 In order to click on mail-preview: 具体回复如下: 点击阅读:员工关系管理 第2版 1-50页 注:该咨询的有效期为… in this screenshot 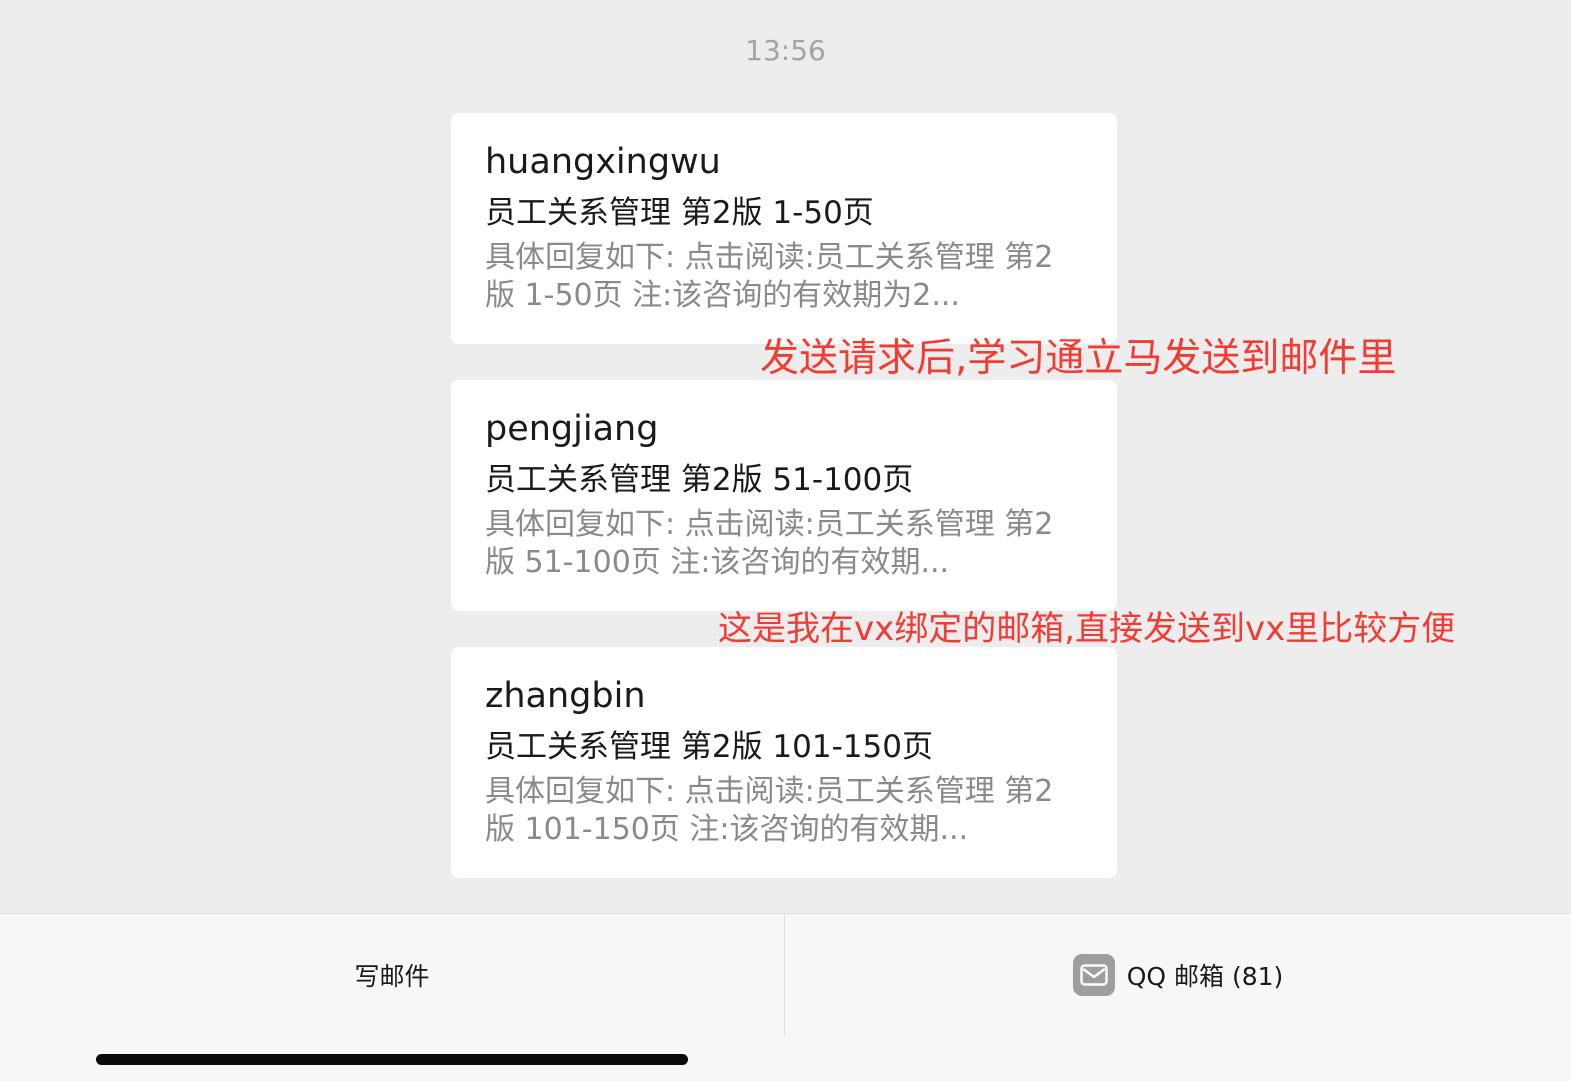, I will do `click(769, 276)`.